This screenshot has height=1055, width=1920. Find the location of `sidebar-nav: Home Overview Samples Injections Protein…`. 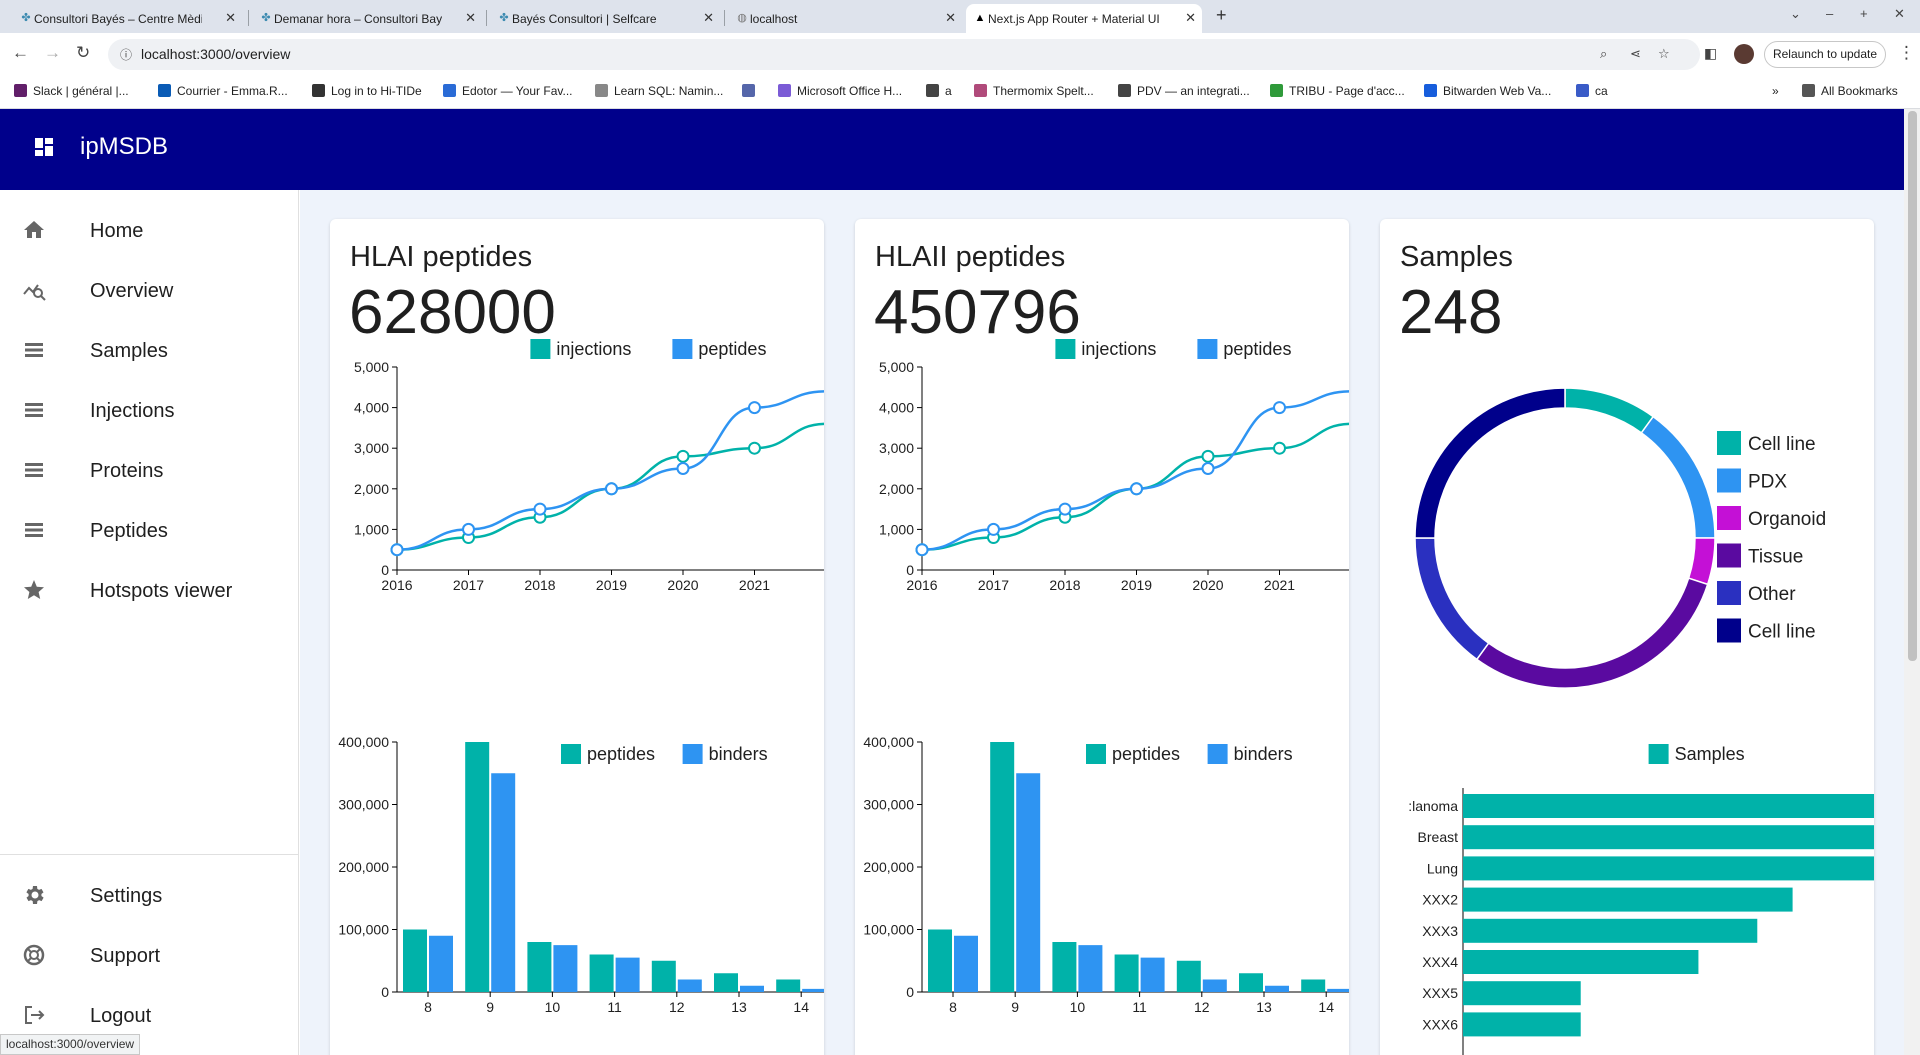

sidebar-nav: Home Overview Samples Injections Protein… is located at coordinates (149, 622).